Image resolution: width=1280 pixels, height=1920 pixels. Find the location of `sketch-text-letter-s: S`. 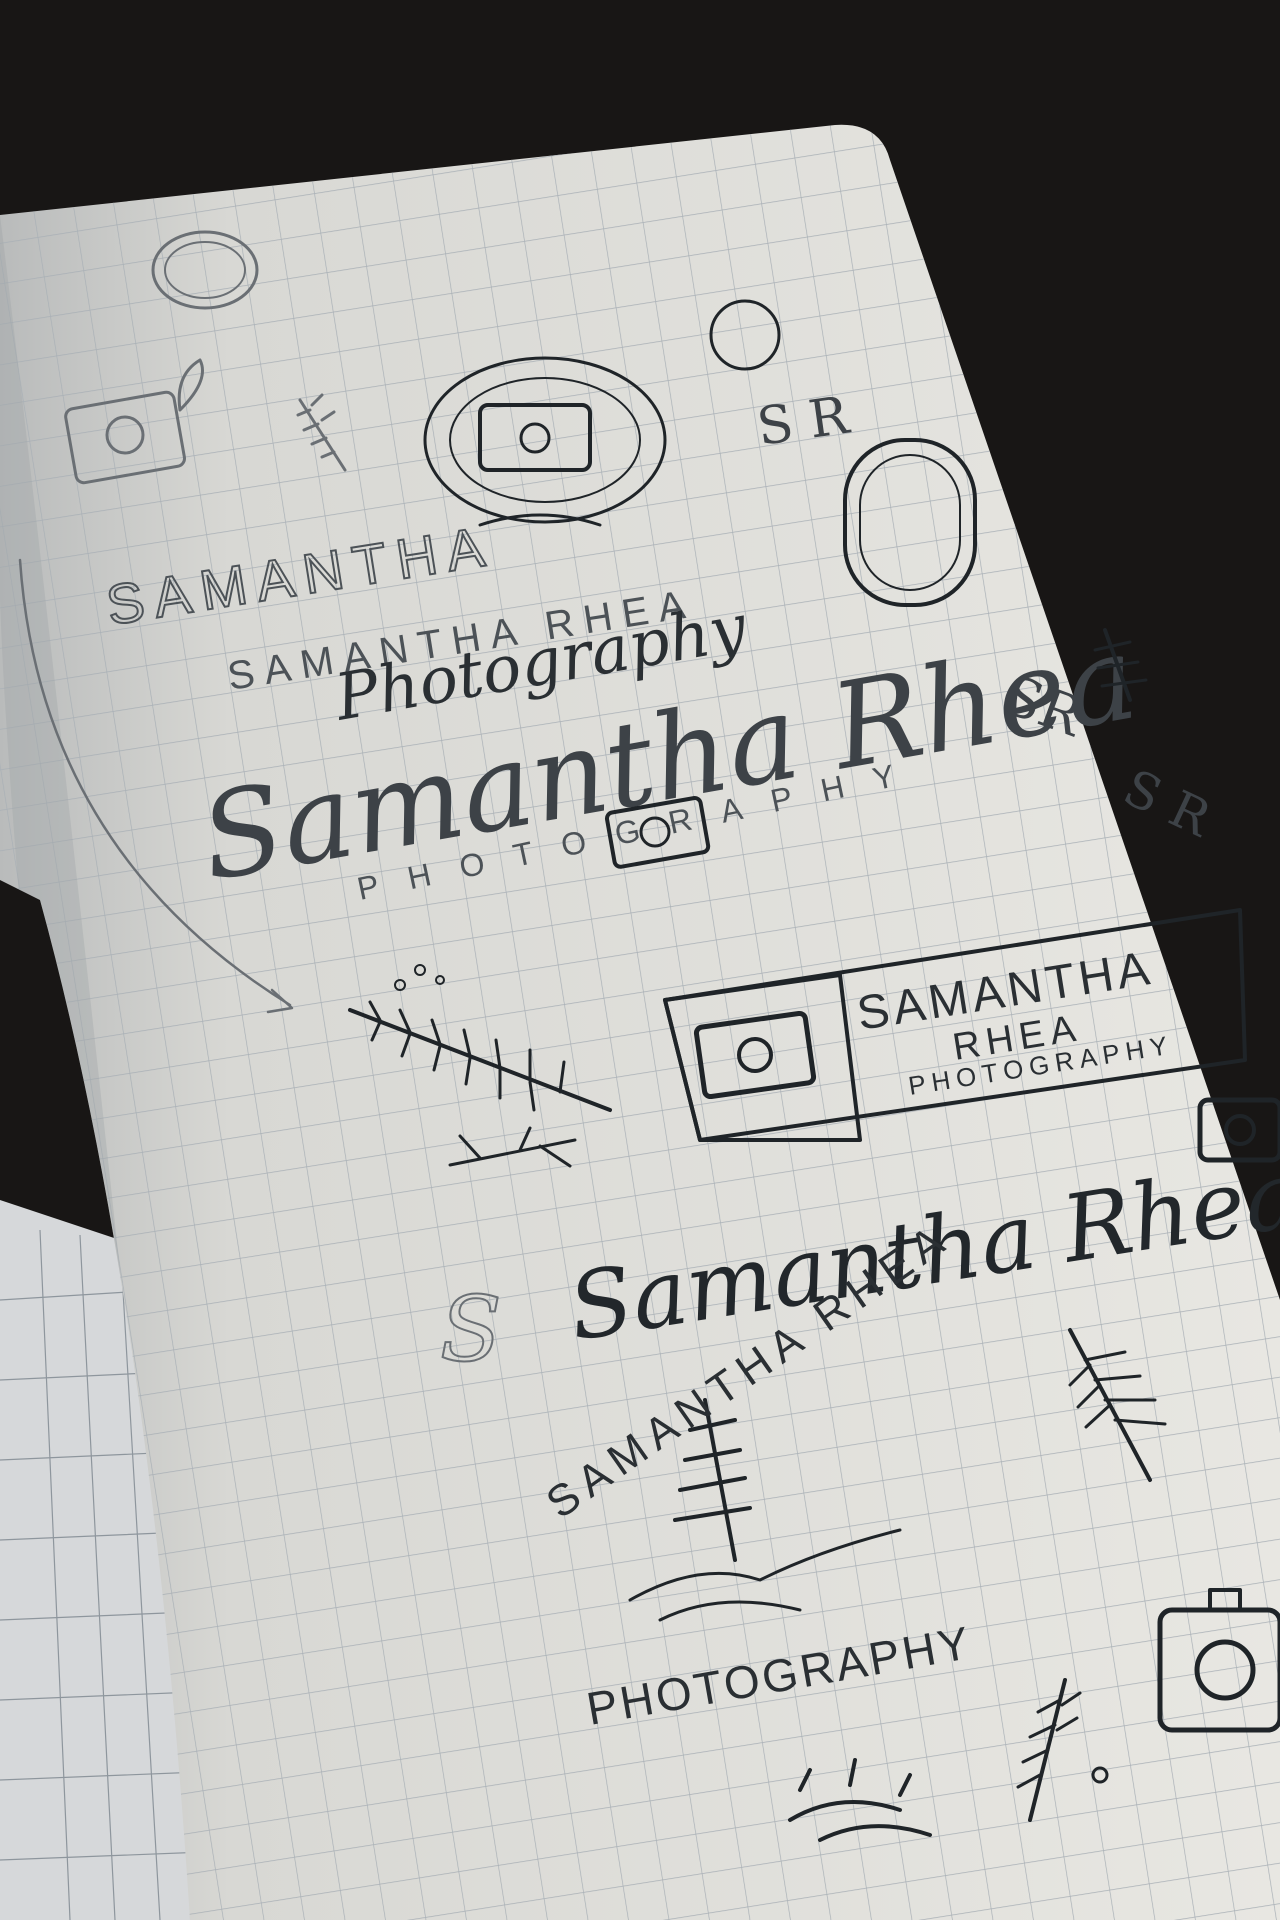

sketch-text-letter-s: S is located at coordinates (471, 1329).